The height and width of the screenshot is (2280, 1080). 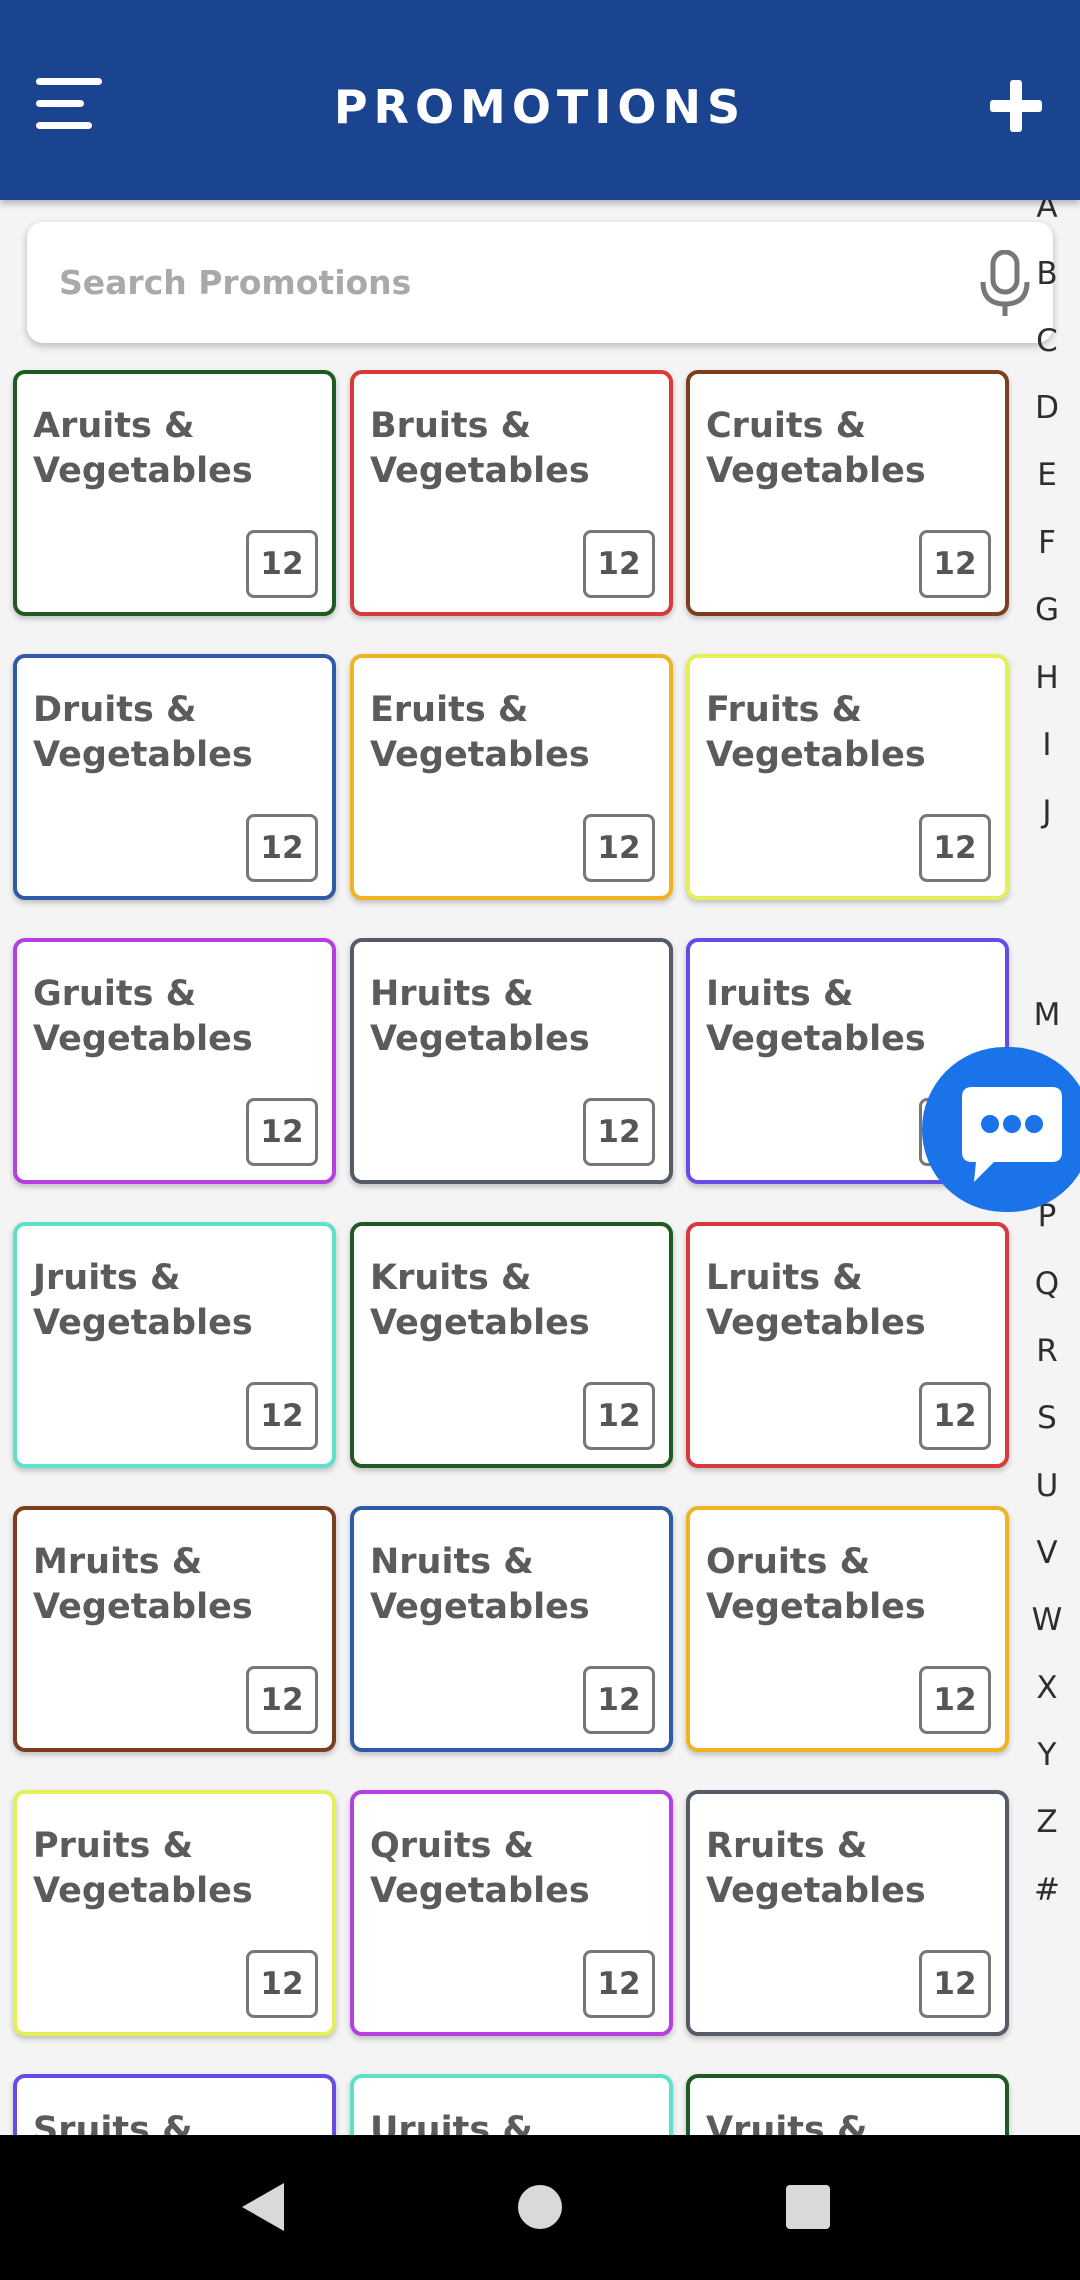 What do you see at coordinates (480, 1300) in the screenshot?
I see `promotion-title: Kruits & Vegetables` at bounding box center [480, 1300].